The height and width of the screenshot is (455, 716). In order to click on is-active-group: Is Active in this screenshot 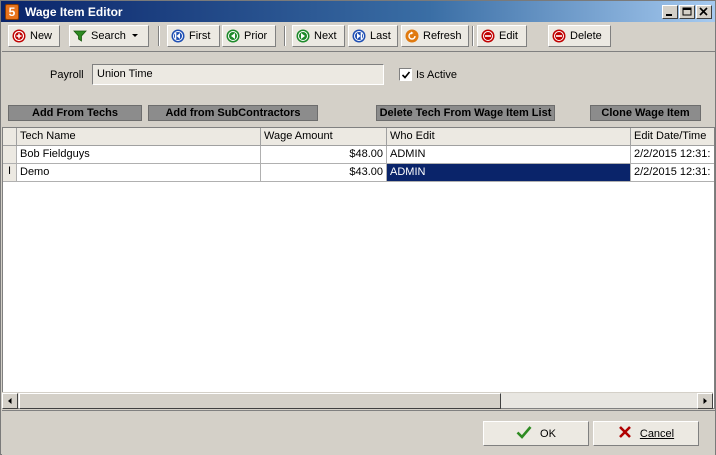, I will do `click(428, 74)`.